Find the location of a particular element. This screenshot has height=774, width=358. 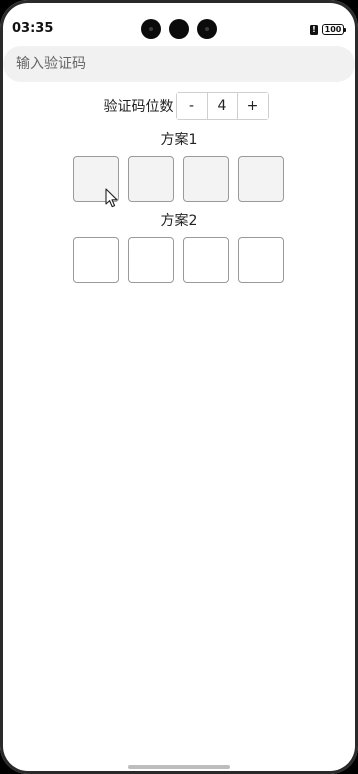

decrement-button: - is located at coordinates (191, 106).